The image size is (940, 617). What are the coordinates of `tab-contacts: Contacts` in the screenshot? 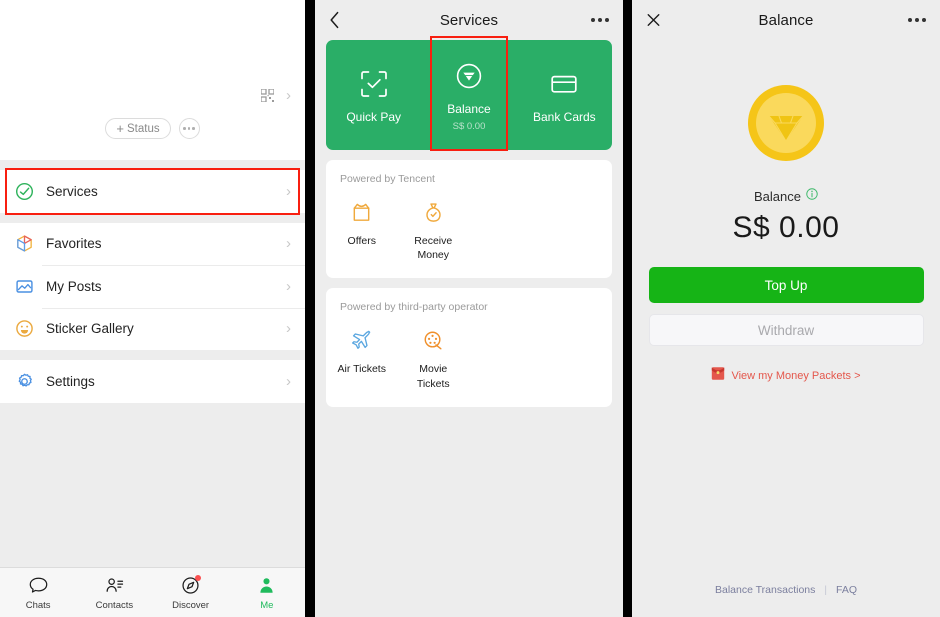 It's located at (114, 593).